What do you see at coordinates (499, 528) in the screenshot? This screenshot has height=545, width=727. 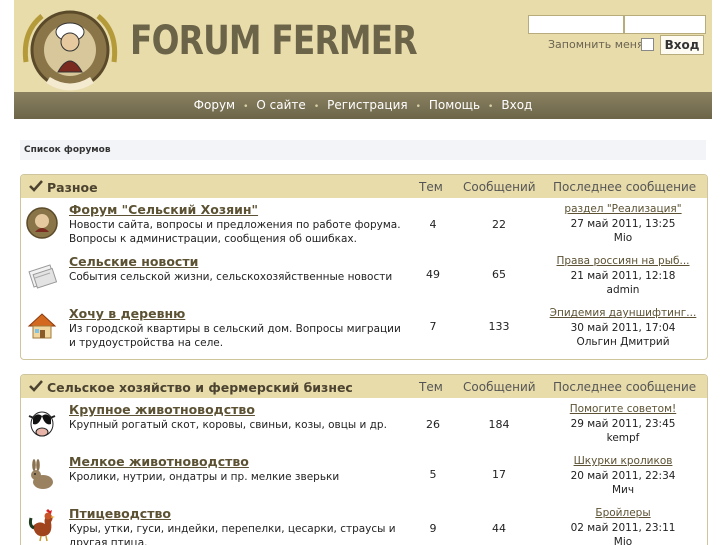 I see `post-count: 44` at bounding box center [499, 528].